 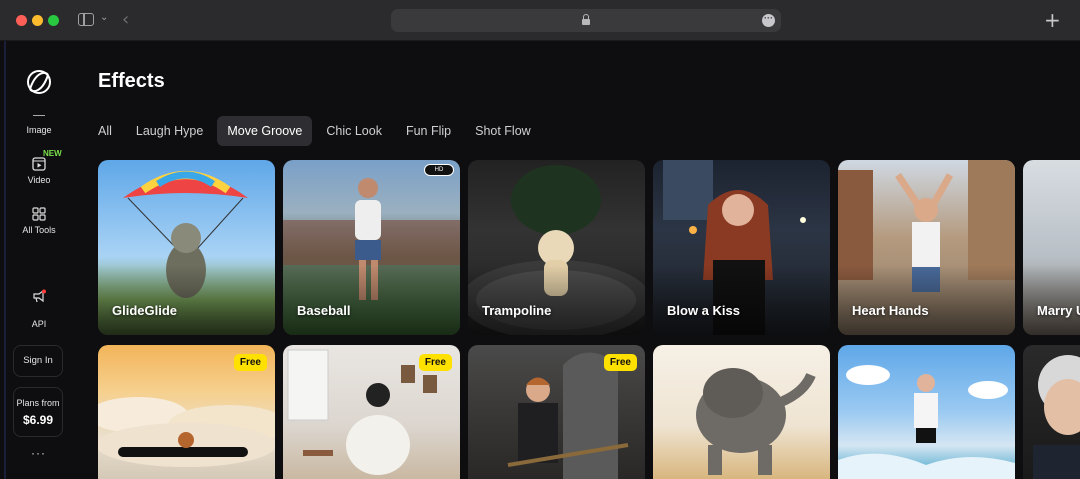 I want to click on plans-button: Plans from $6.99, so click(x=38, y=412).